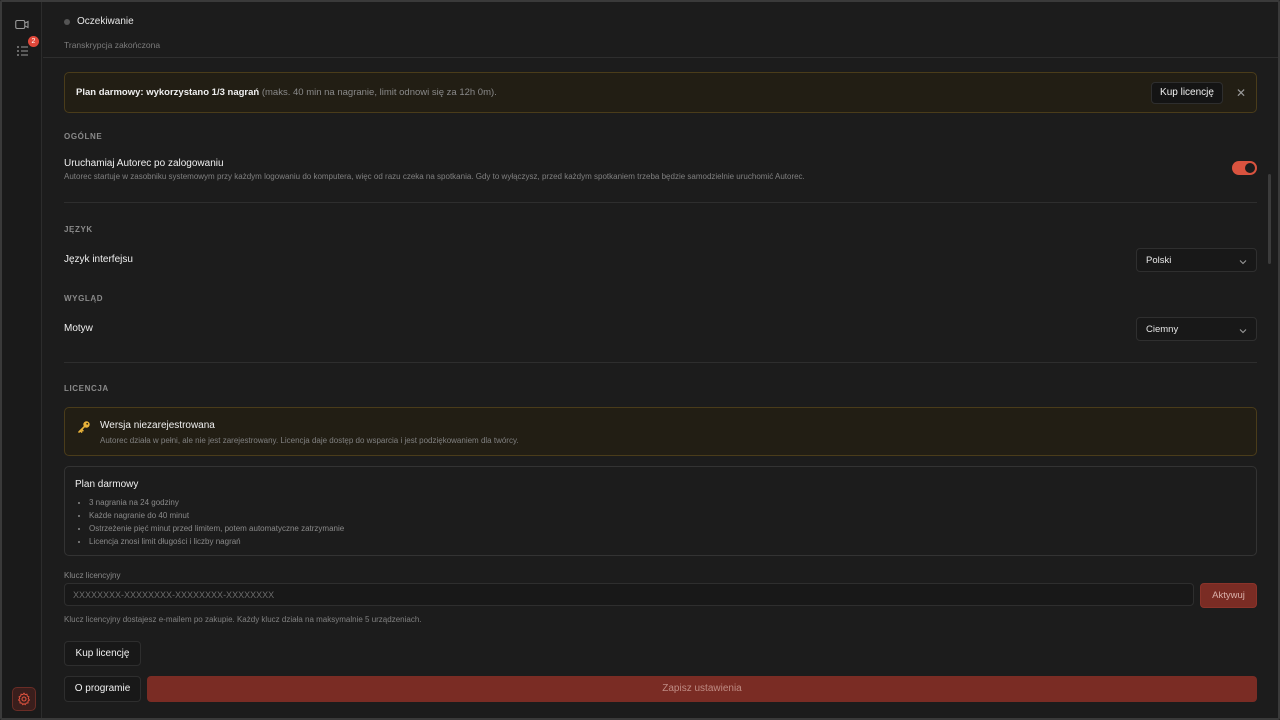  Describe the element at coordinates (84, 429) in the screenshot. I see `key-icon` at that location.